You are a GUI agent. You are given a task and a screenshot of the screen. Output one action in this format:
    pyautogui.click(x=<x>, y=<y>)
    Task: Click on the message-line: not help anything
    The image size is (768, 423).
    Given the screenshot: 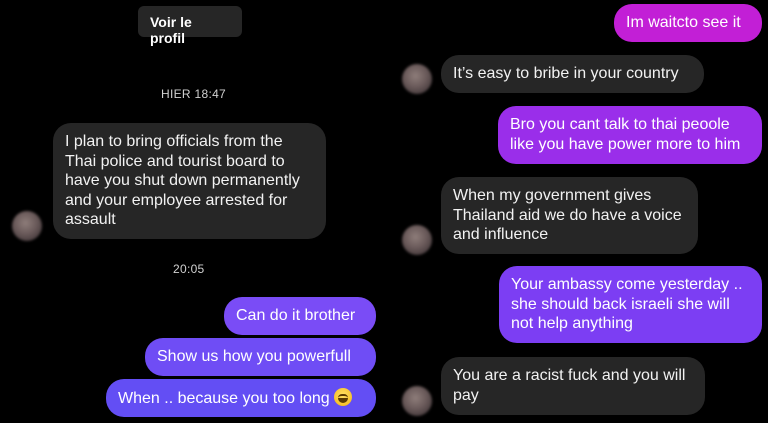 What is the action you would take?
    pyautogui.click(x=572, y=323)
    